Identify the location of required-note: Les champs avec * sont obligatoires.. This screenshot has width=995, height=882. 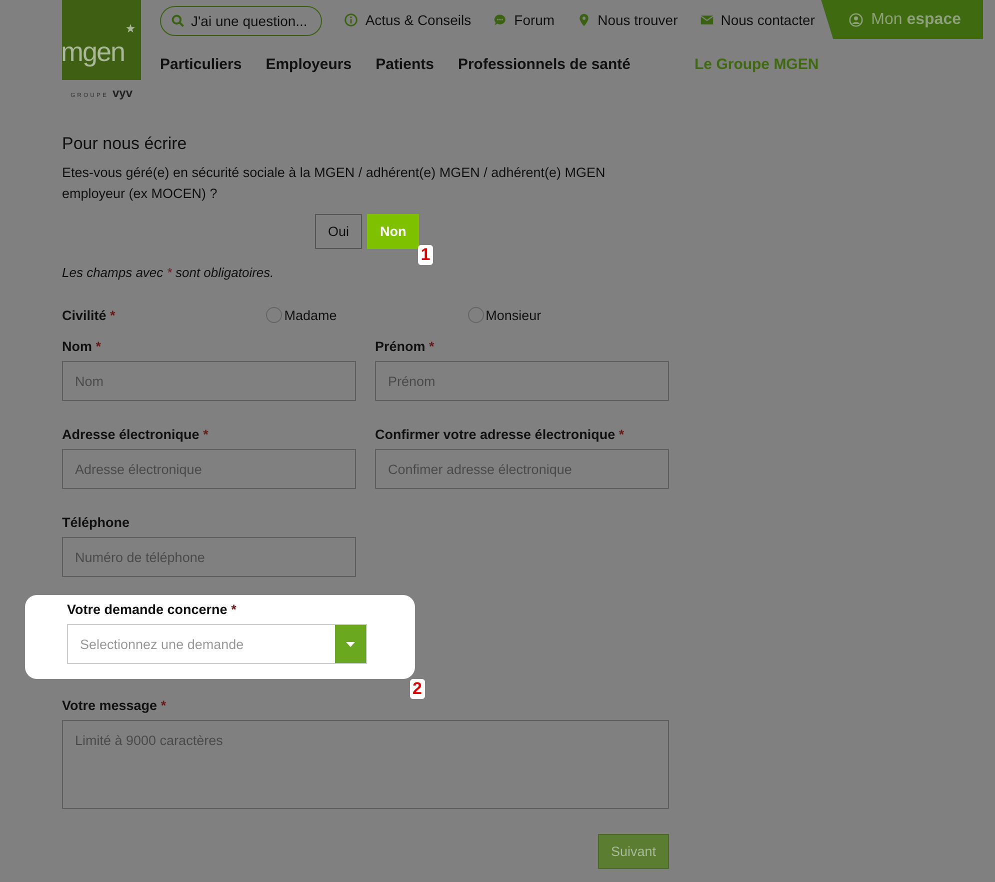
(168, 272).